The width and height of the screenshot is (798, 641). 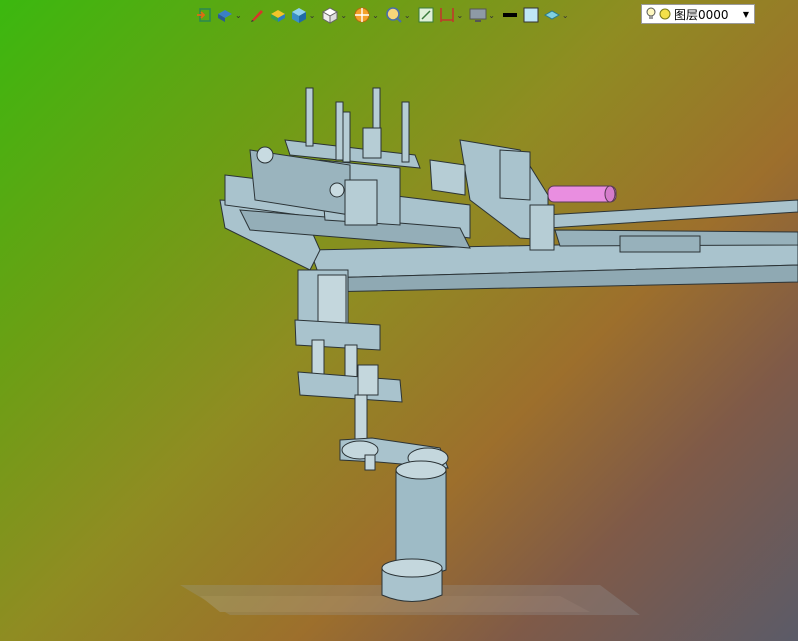 What do you see at coordinates (665, 14) in the screenshot?
I see `layer-visible-icon` at bounding box center [665, 14].